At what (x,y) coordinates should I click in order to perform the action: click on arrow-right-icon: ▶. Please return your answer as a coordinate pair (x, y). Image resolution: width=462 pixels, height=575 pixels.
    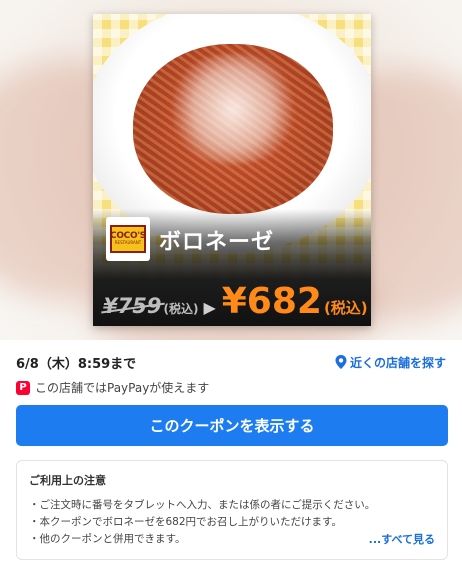
    Looking at the image, I should click on (209, 307).